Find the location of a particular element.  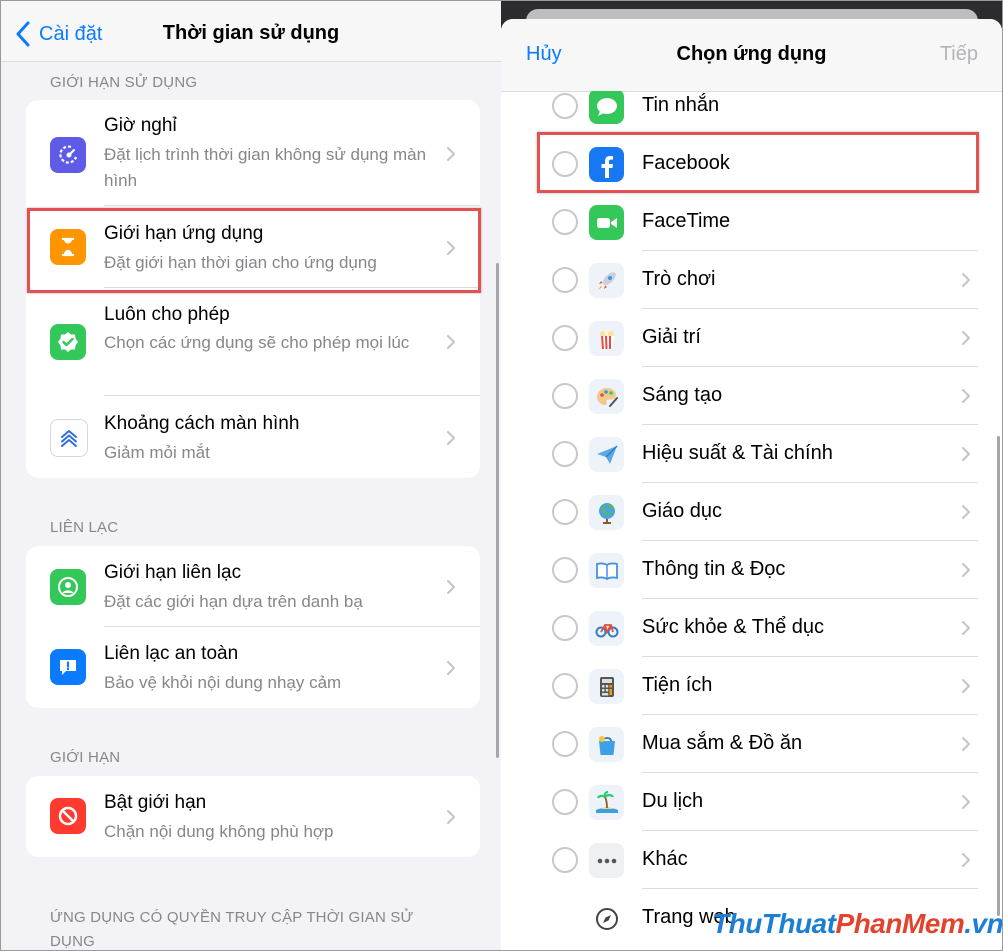

section-header-usage-limits: GIỚI HẠN SỬ DỤNG is located at coordinates (124, 82).